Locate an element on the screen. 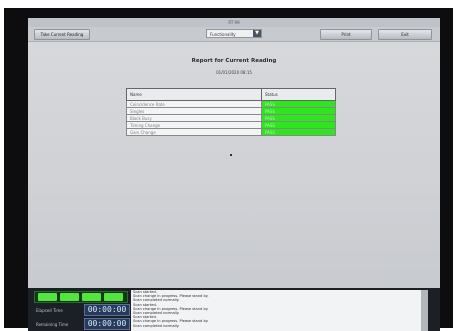 The height and width of the screenshot is (331, 457). dropdown-value: Functionality is located at coordinates (223, 34).